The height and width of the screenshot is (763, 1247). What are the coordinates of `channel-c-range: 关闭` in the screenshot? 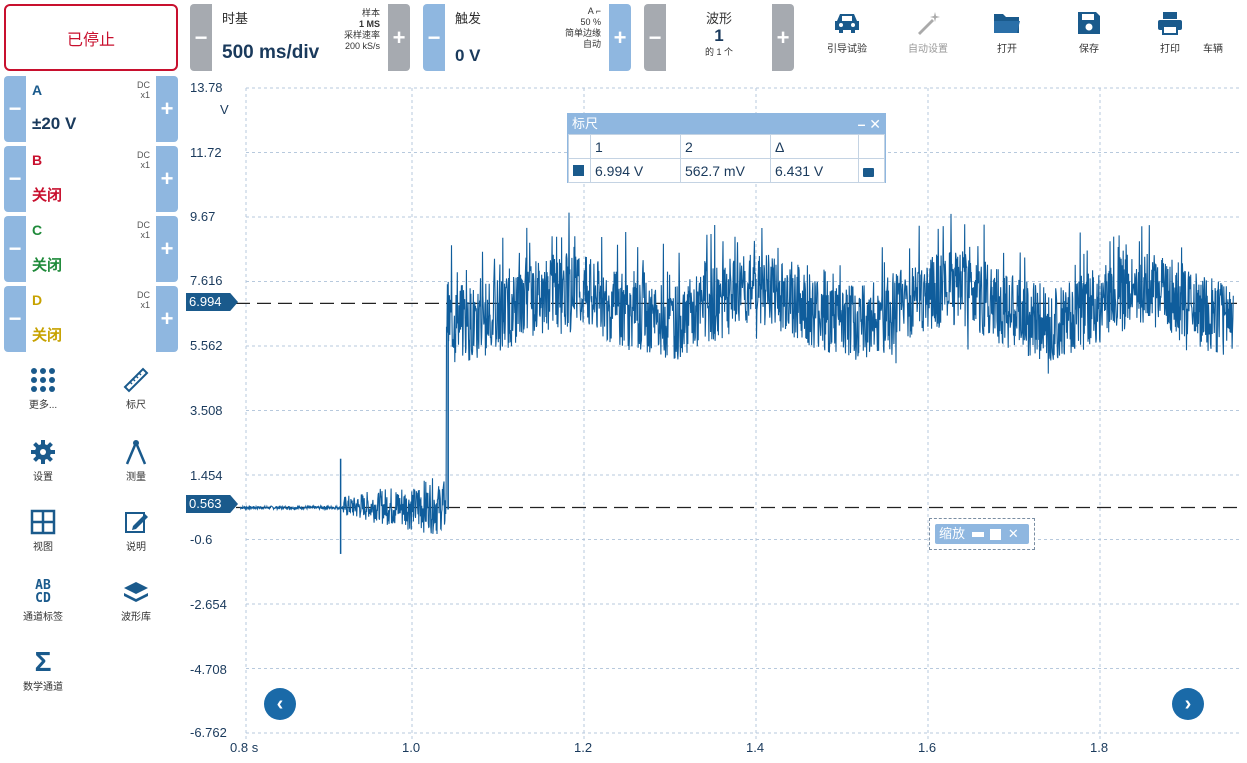 It's located at (47, 264).